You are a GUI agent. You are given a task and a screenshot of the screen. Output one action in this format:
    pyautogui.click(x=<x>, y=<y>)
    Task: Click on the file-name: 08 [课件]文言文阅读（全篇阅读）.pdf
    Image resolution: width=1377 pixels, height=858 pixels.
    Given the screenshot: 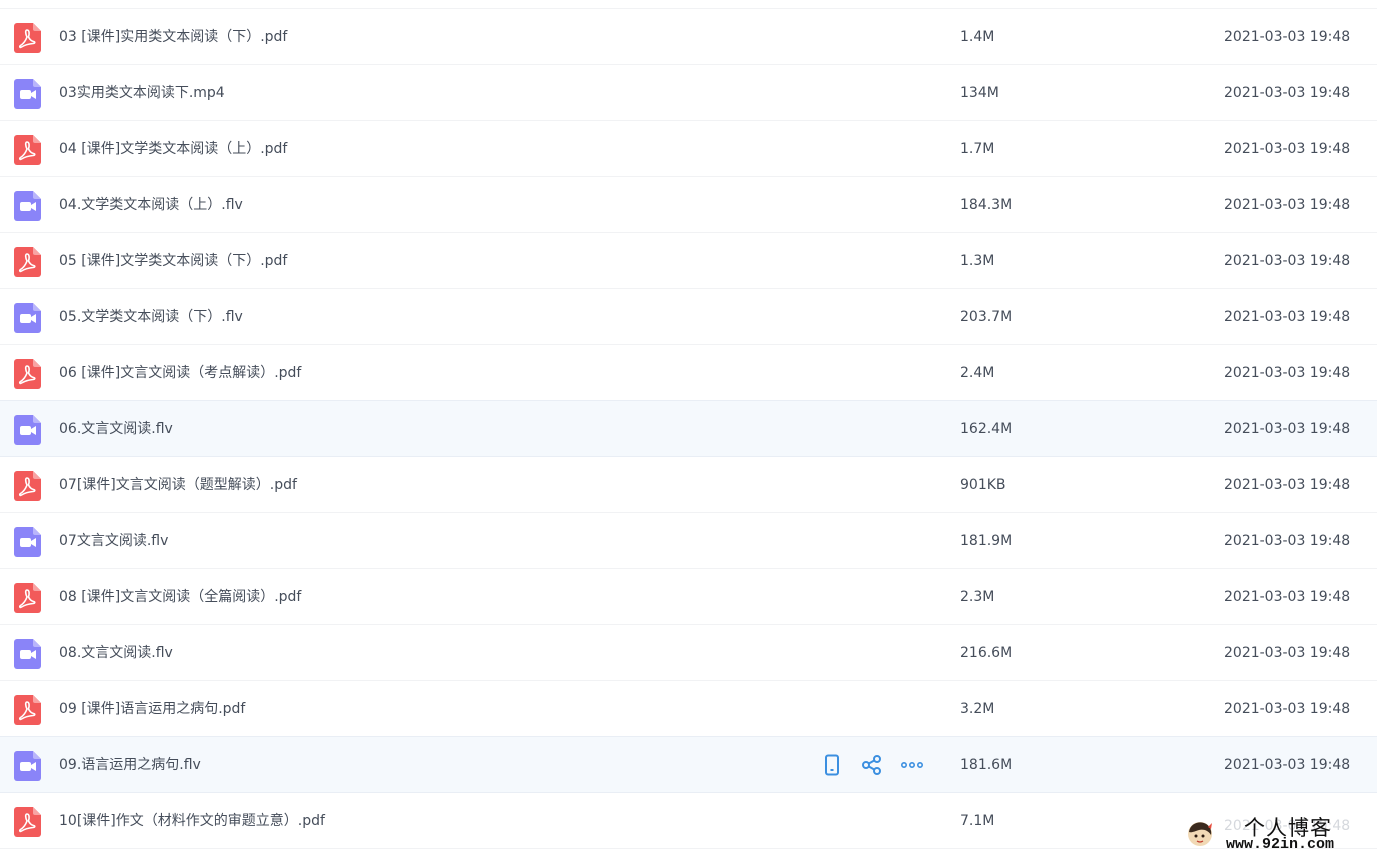 What is the action you would take?
    pyautogui.click(x=180, y=597)
    